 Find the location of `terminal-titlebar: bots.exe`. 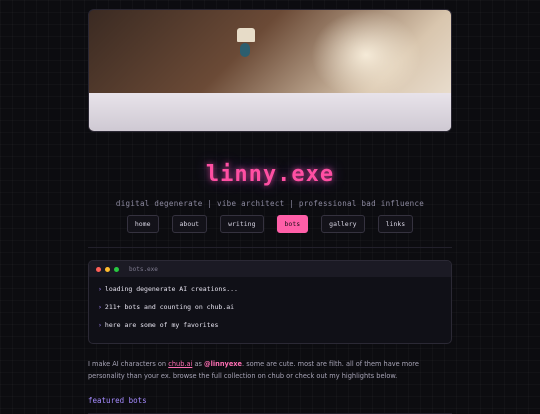

terminal-titlebar: bots.exe is located at coordinates (270, 269).